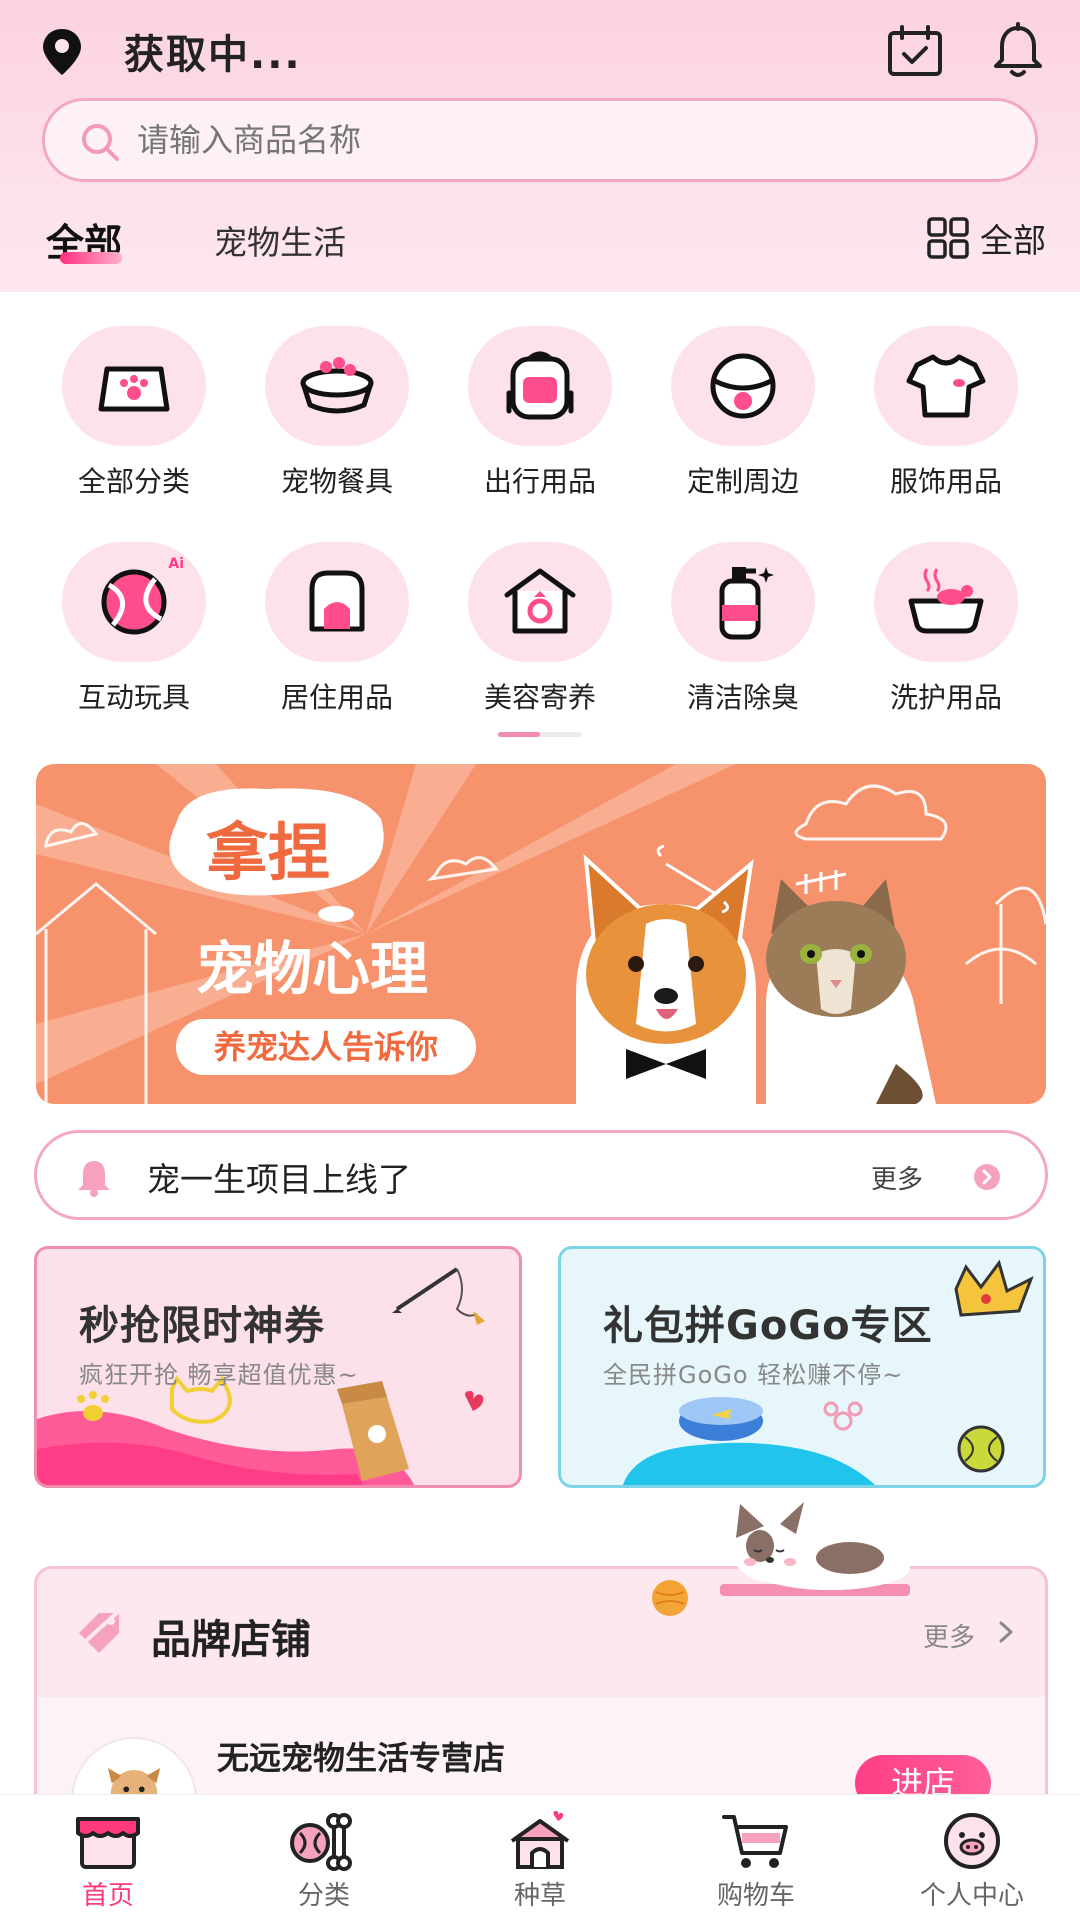 The image size is (1080, 1920). What do you see at coordinates (987, 1177) in the screenshot?
I see `chevron-right-circle-icon` at bounding box center [987, 1177].